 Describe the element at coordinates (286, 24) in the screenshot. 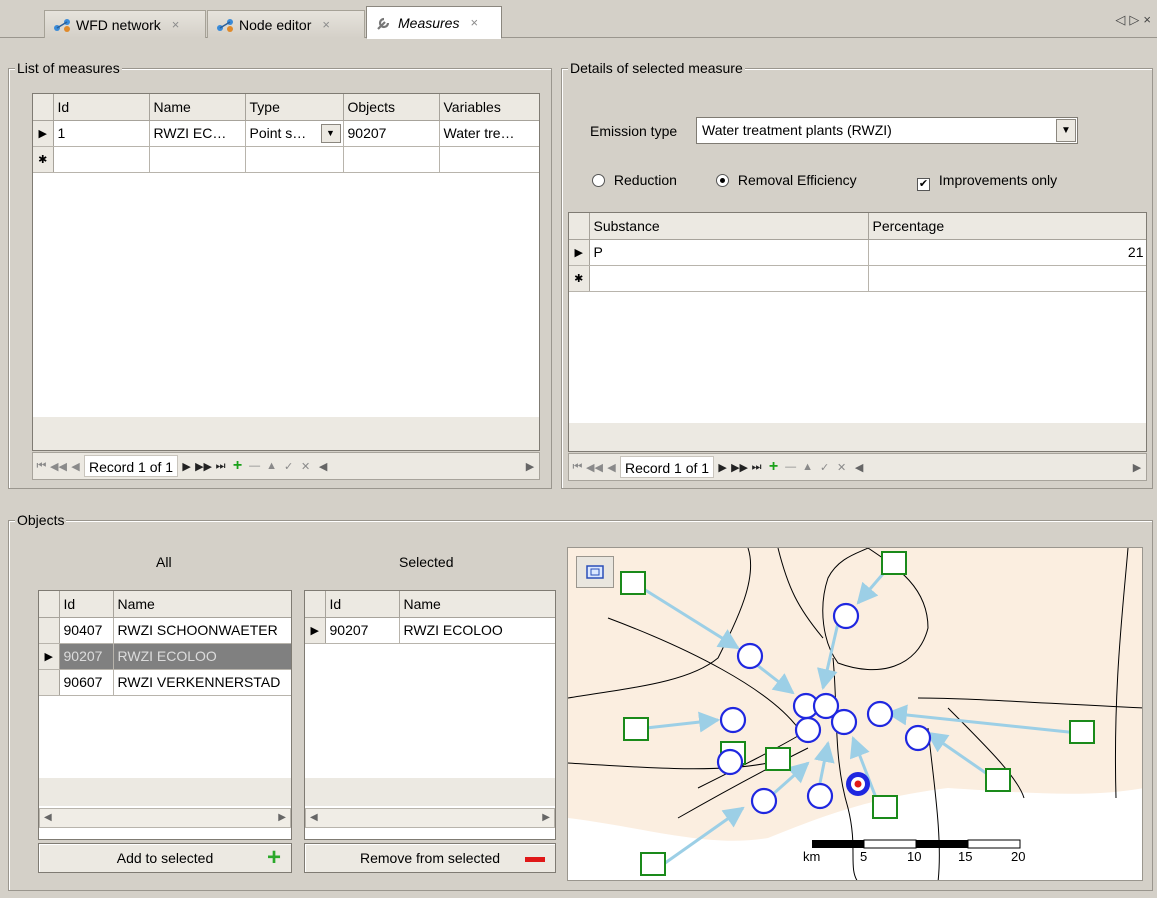

I see `tab-node-editor: Node editor ×` at that location.